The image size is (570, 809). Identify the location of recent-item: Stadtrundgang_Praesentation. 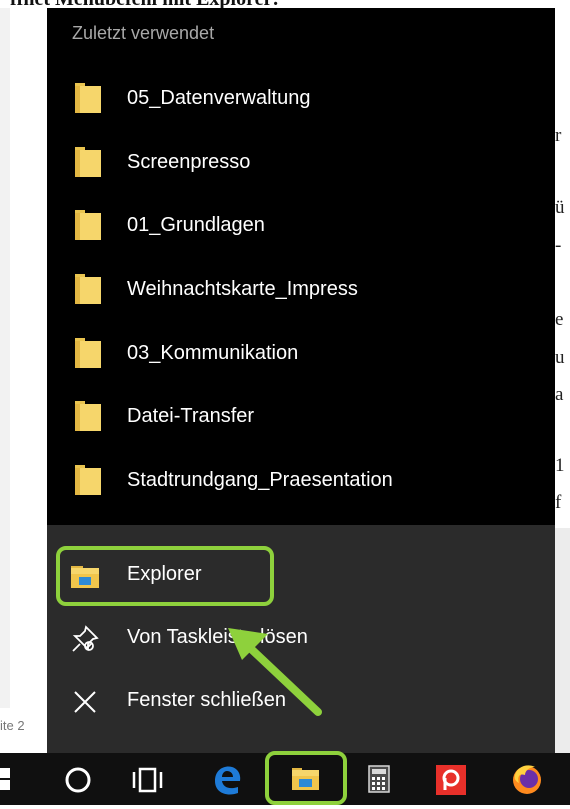
(301, 480).